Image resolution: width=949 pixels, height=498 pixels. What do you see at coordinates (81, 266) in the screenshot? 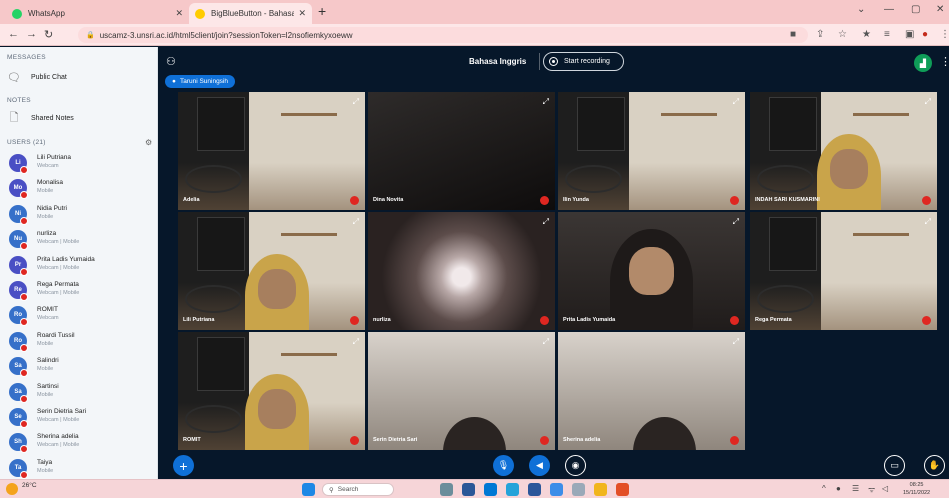
I see `list-item: Pr Prita Ladis Yumaida Webcam | Mobile` at bounding box center [81, 266].